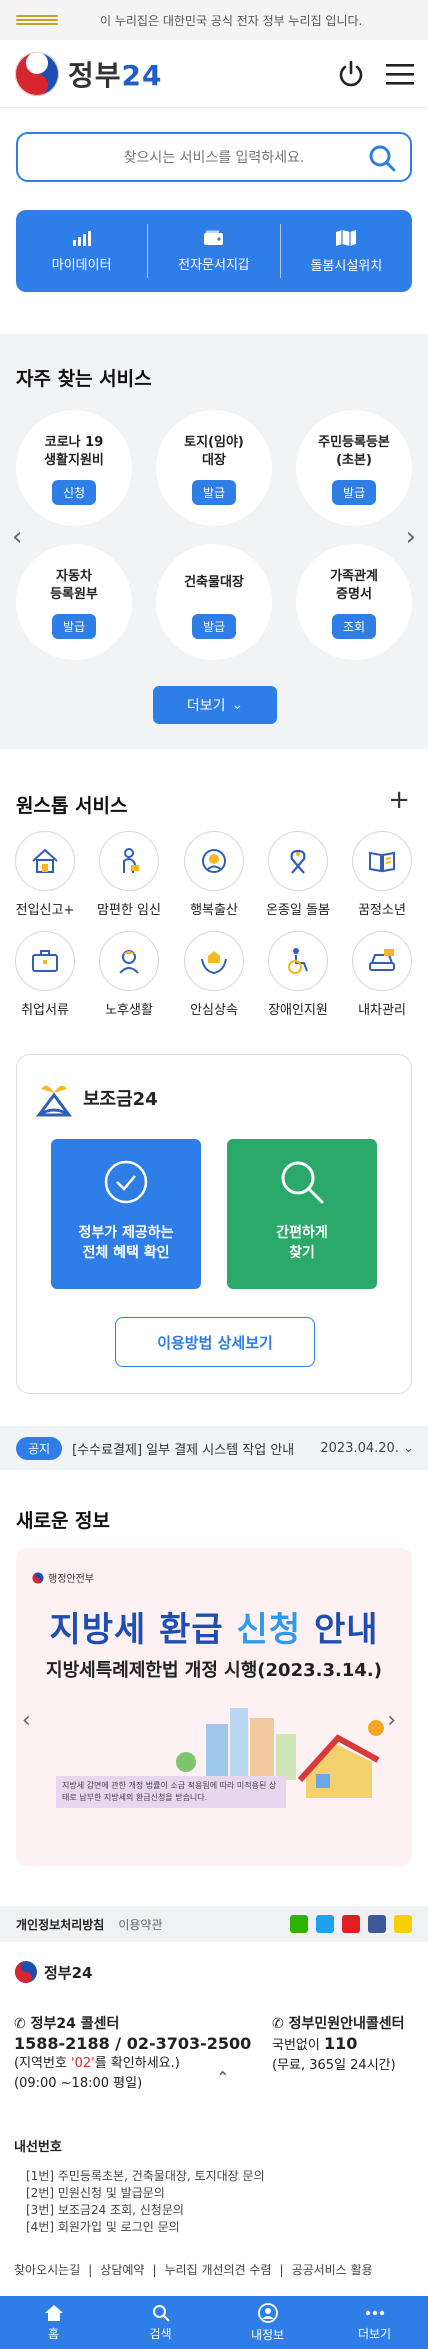 Image resolution: width=428 pixels, height=2349 pixels. What do you see at coordinates (215, 1342) in the screenshot?
I see `usage-guide-button: 이용방법 상세보기` at bounding box center [215, 1342].